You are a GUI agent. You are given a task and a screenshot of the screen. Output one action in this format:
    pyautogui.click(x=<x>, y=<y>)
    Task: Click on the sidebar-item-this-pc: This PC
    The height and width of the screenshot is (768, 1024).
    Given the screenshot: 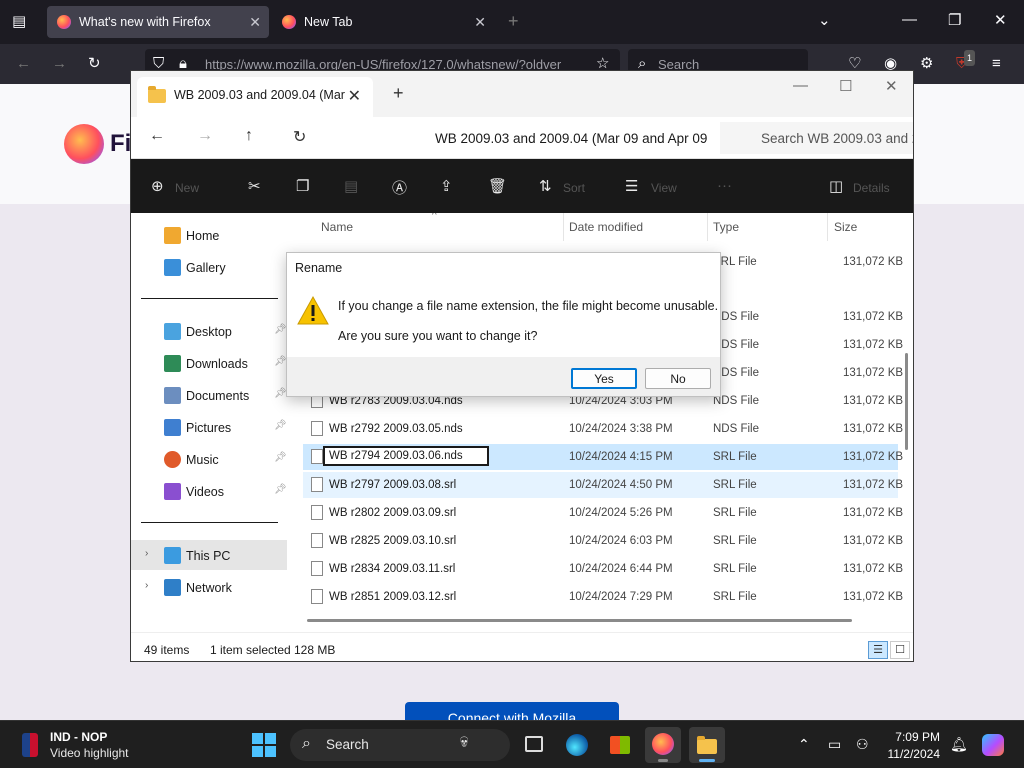 What is the action you would take?
    pyautogui.click(x=197, y=556)
    